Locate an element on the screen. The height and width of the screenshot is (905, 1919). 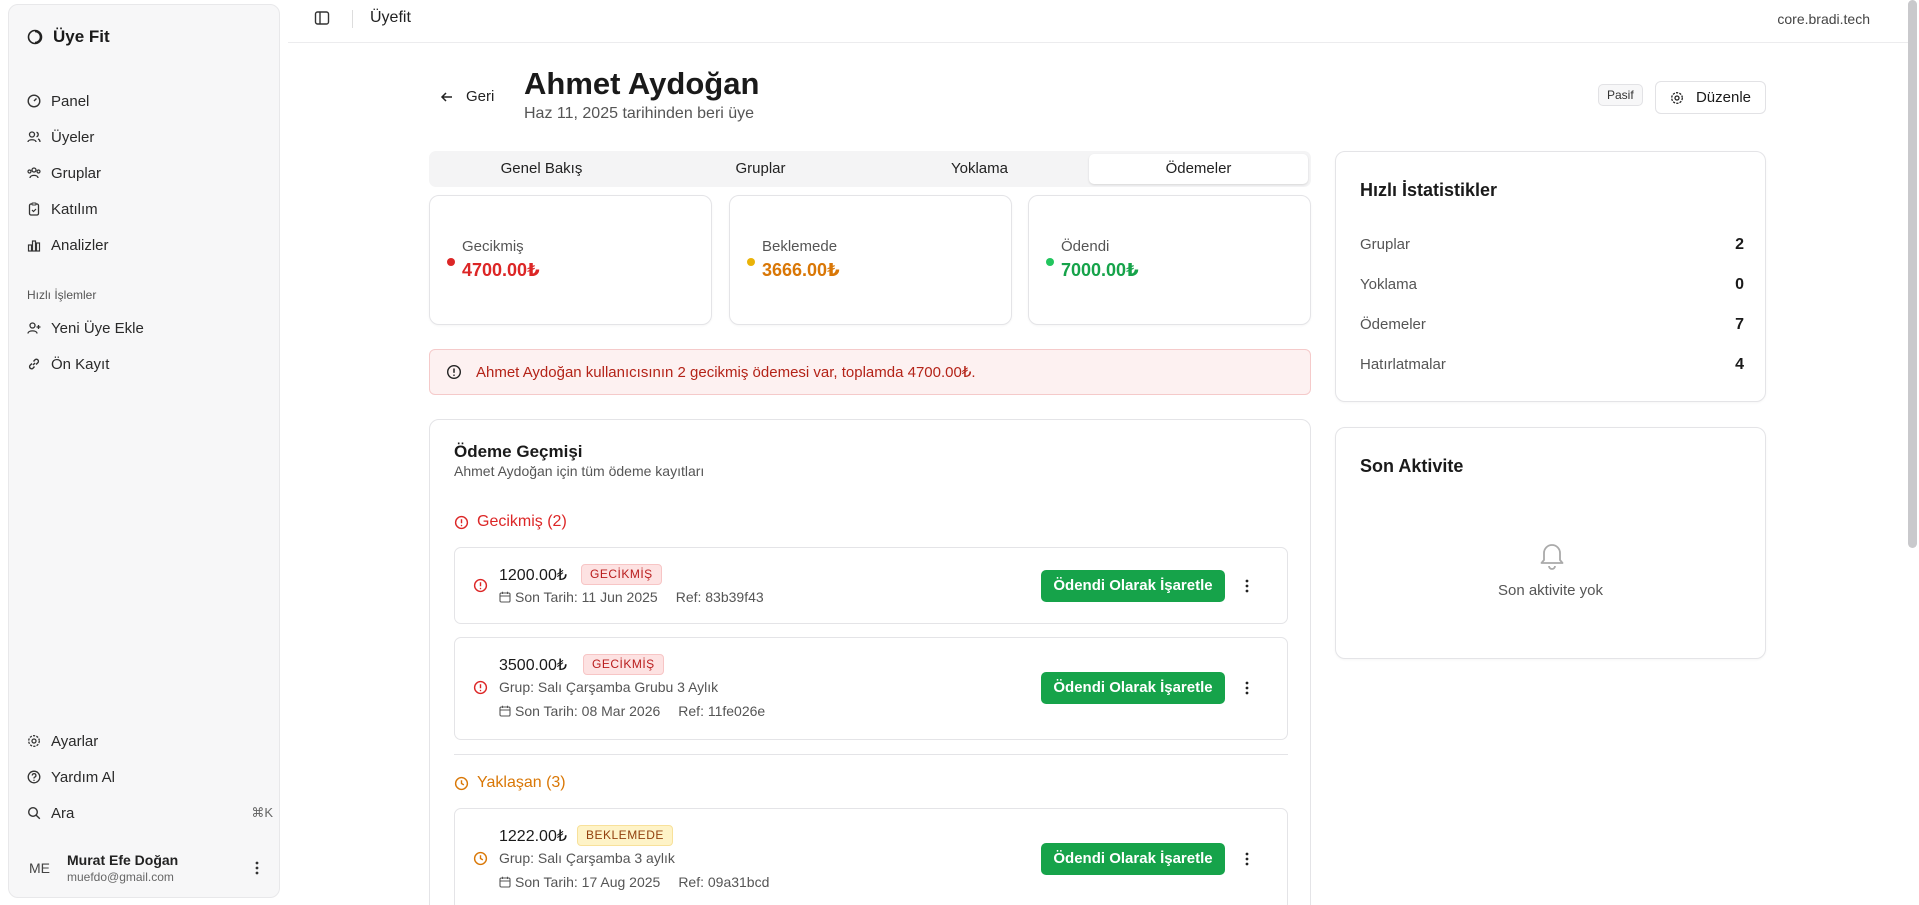
tab-attendance: Yoklama is located at coordinates (979, 169).